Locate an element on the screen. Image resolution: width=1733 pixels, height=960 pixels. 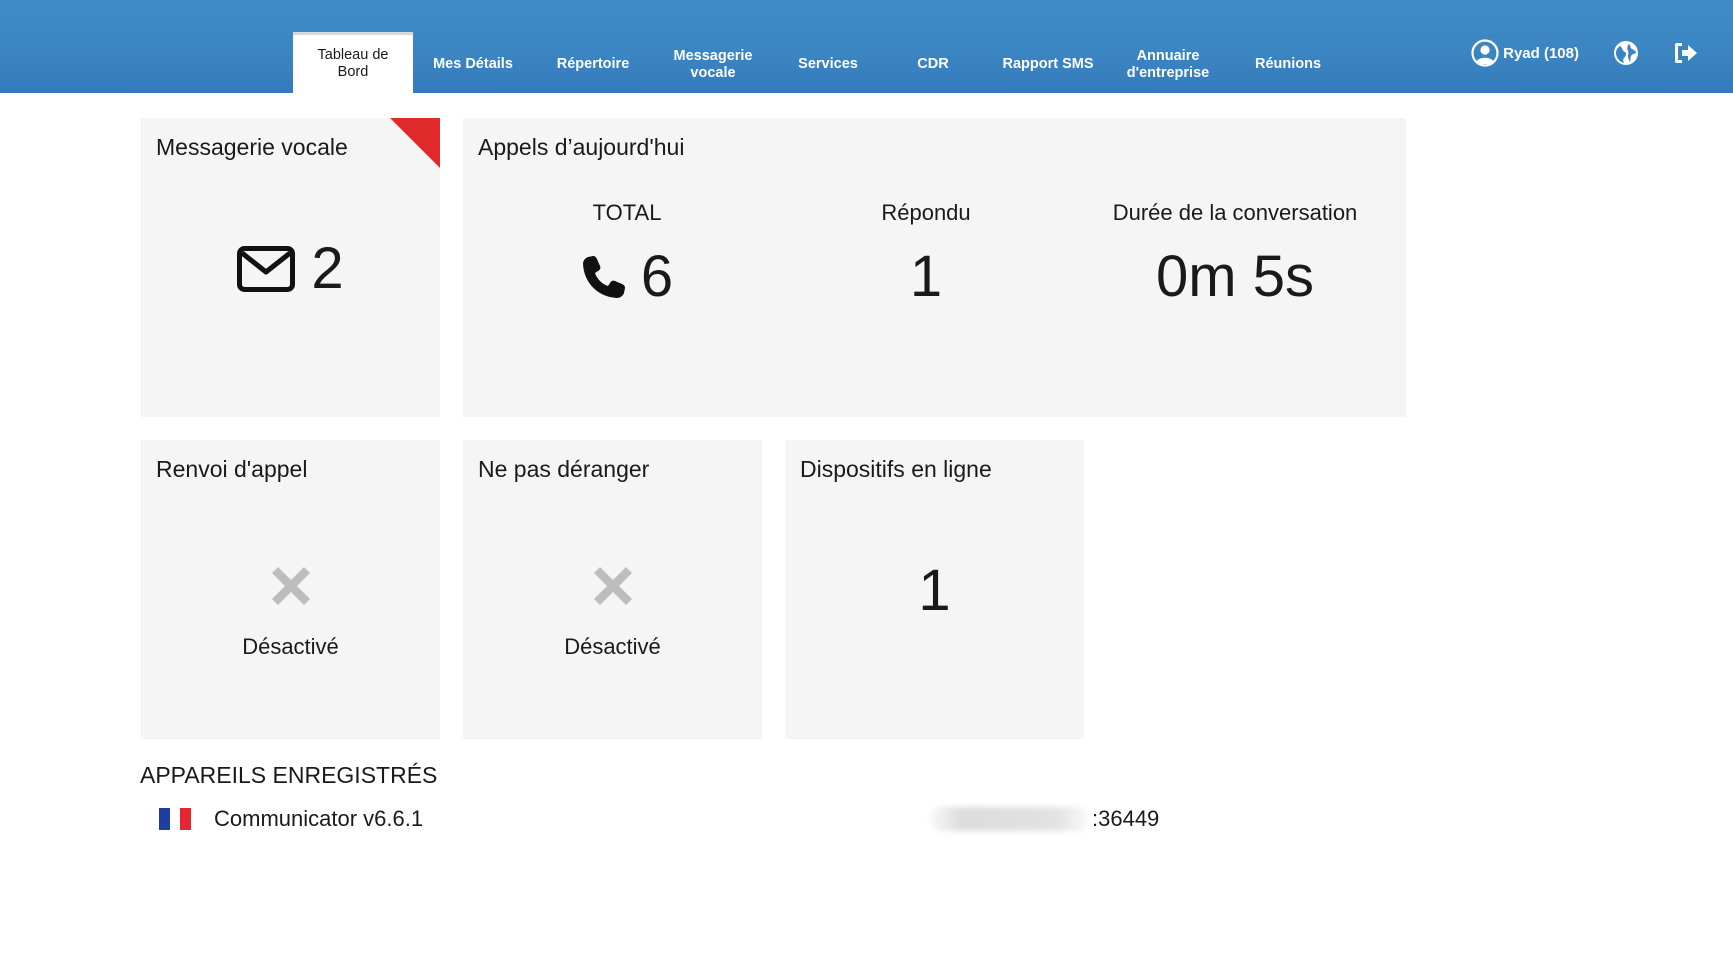
tab-my-details: Mes Détails is located at coordinates (473, 62).